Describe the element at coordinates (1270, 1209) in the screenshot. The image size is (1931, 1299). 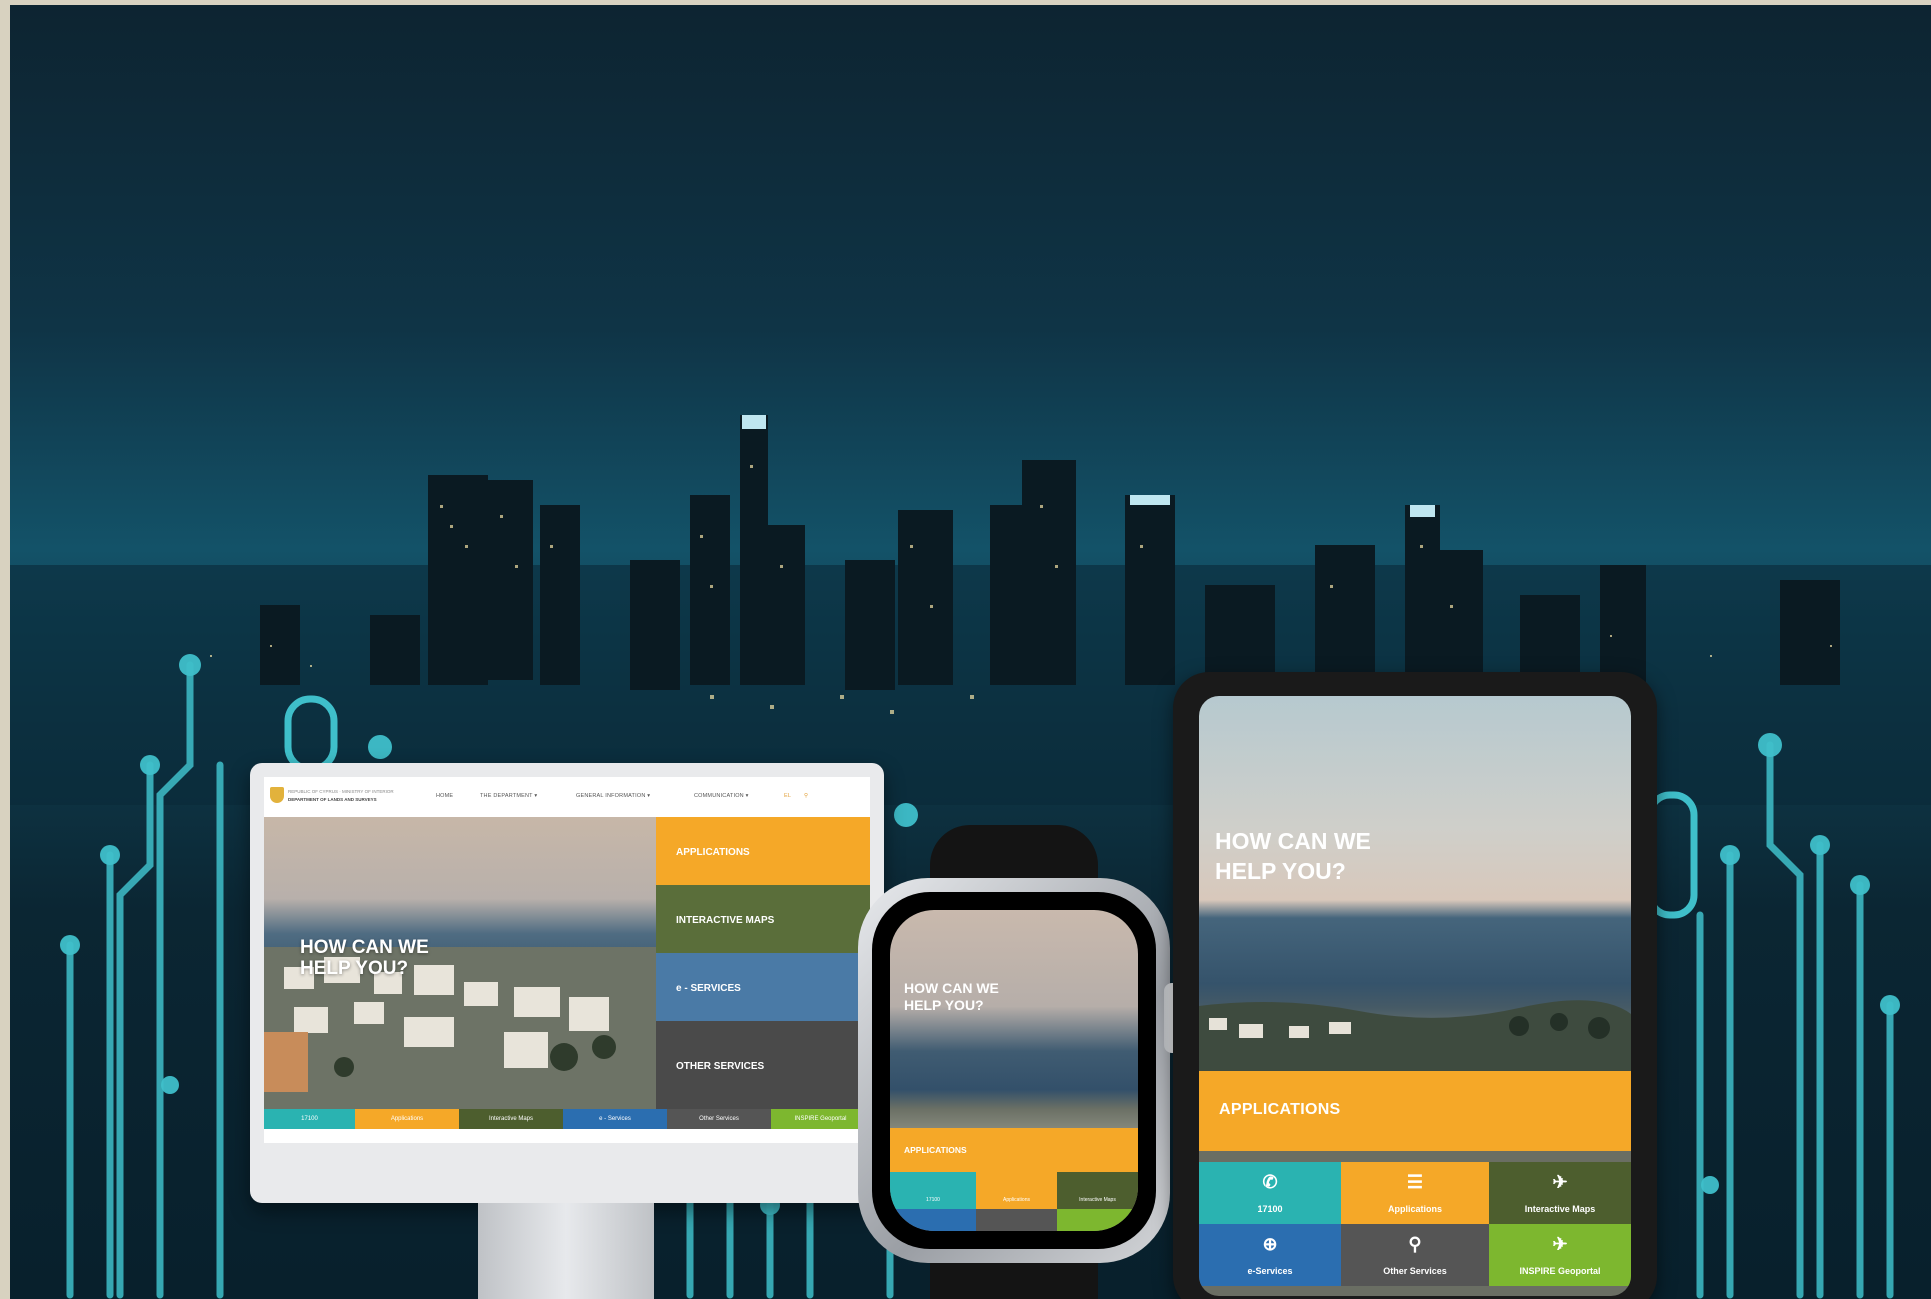
I see `tablet-cell-label: 17100` at that location.